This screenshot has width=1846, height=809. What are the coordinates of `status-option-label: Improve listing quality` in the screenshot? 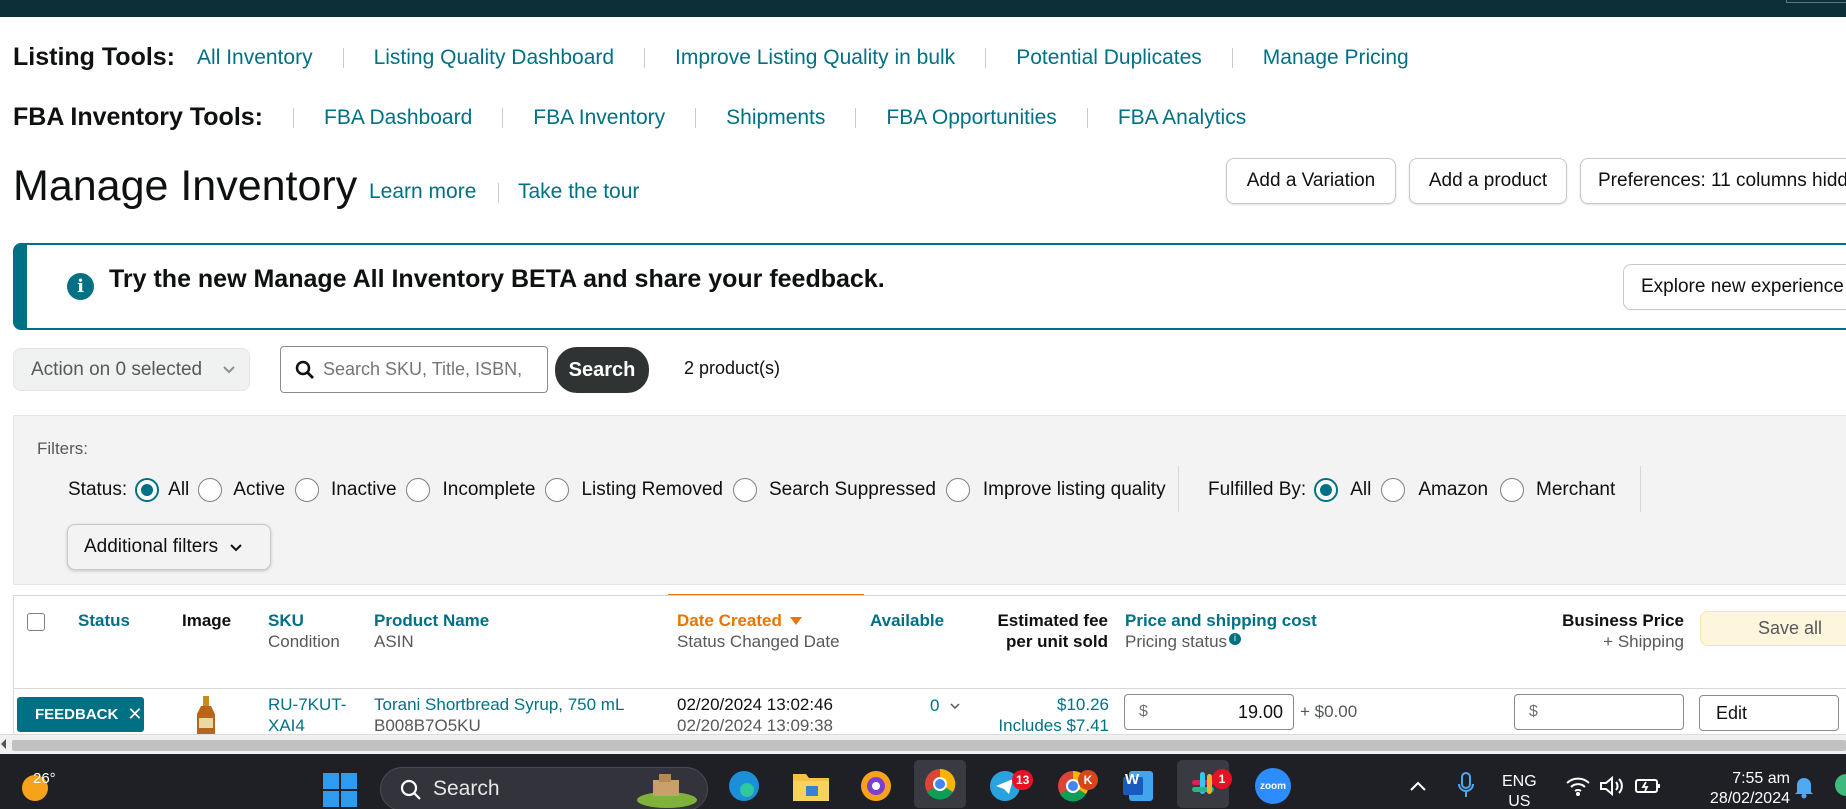 It's located at (1074, 489).